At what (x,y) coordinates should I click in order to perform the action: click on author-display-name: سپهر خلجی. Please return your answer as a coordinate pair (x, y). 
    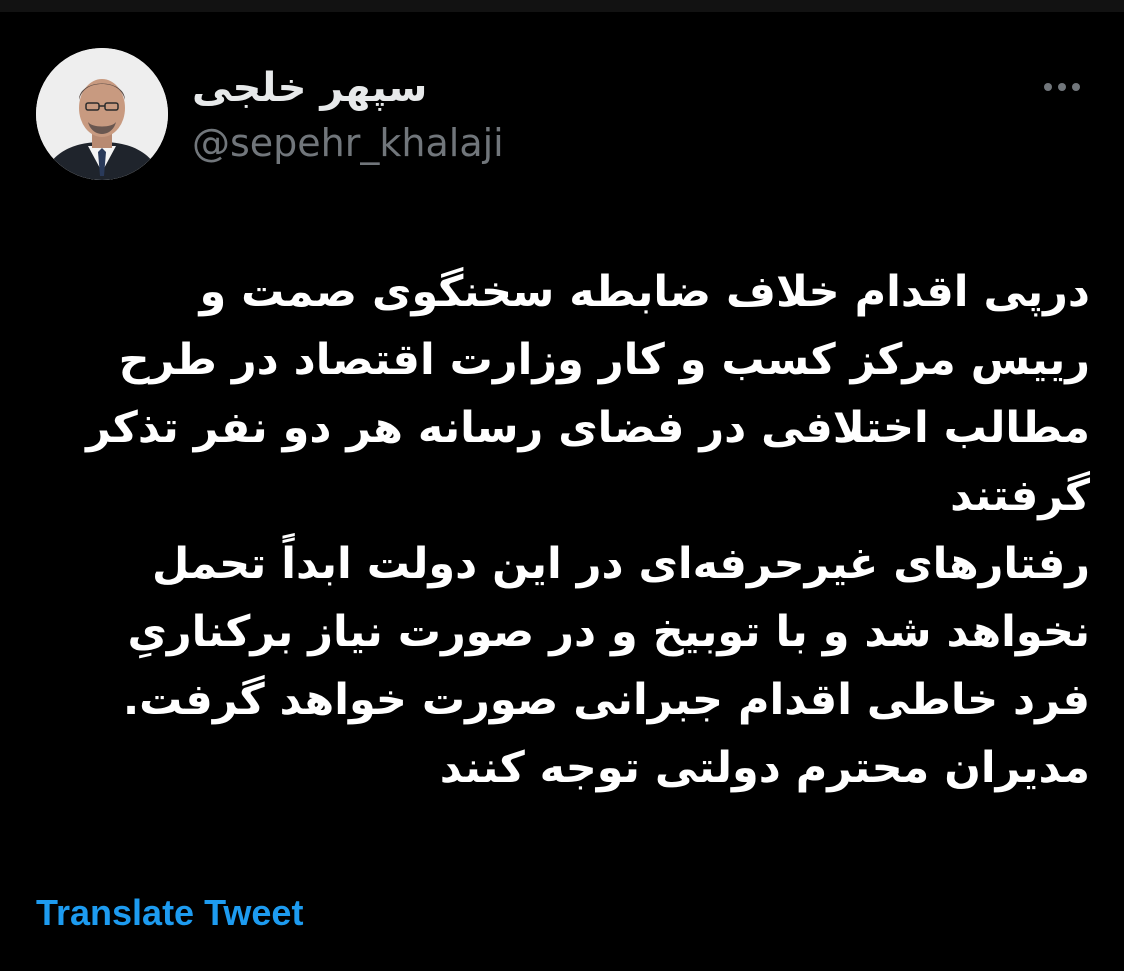
    Looking at the image, I should click on (309, 88).